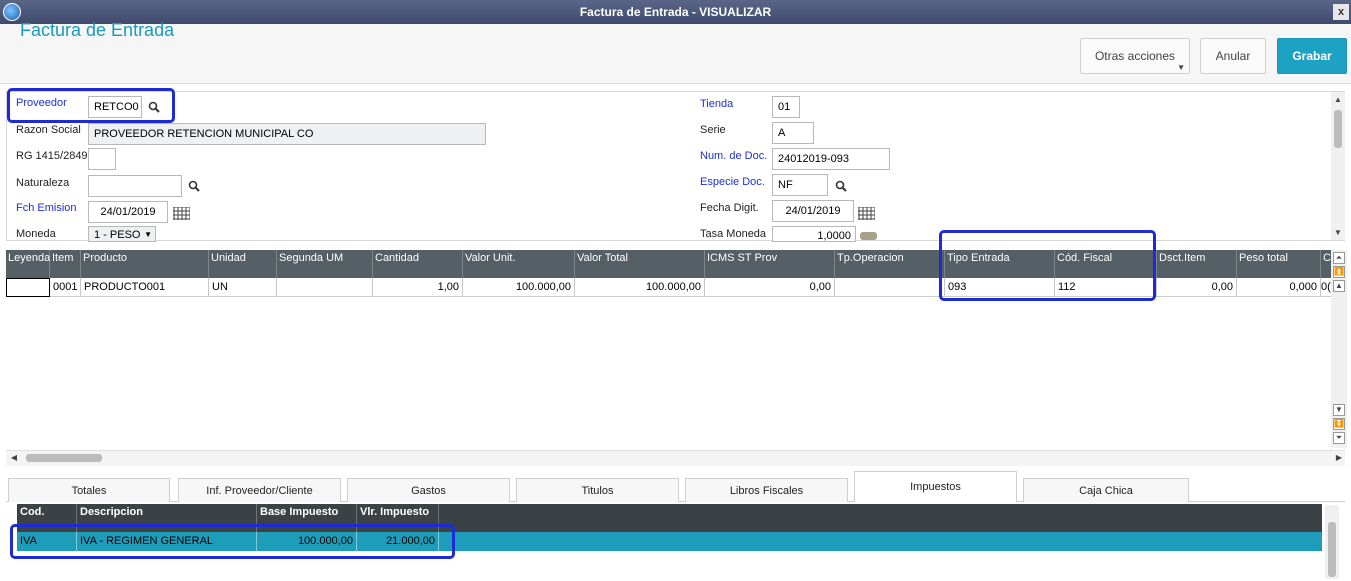 The height and width of the screenshot is (581, 1351). Describe the element at coordinates (117, 235) in the screenshot. I see `moneda-value: 1 - PESO` at that location.